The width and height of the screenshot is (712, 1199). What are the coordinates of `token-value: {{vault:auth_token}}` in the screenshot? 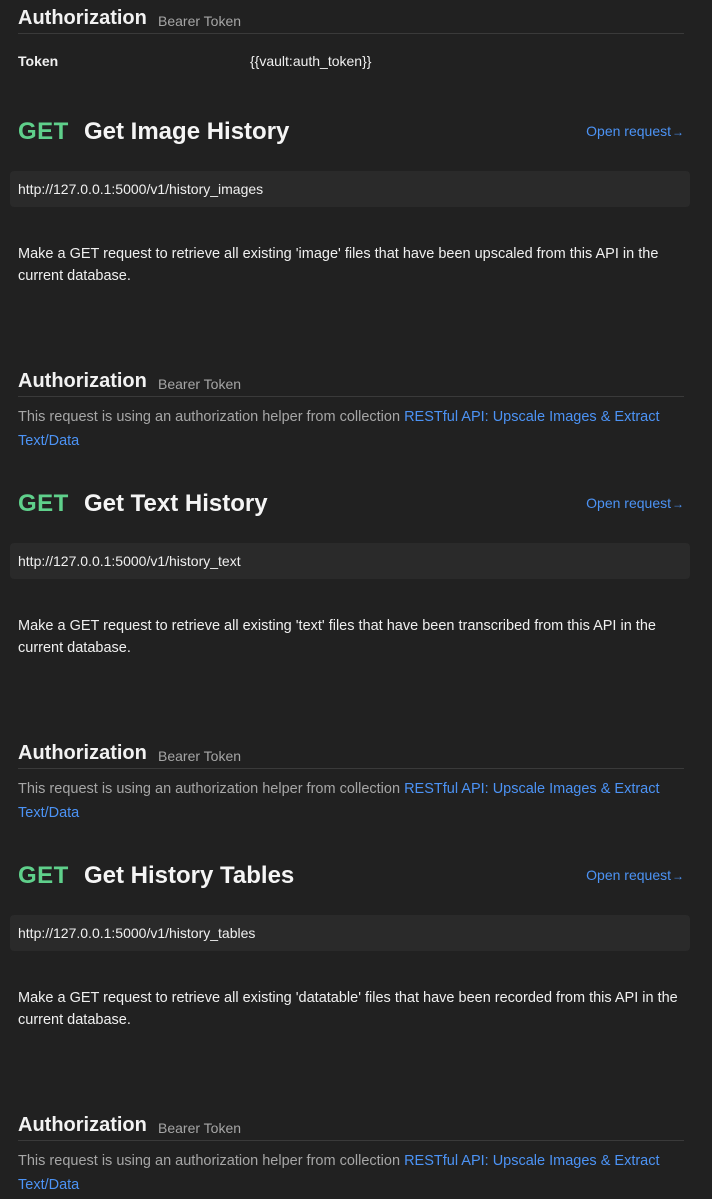 It's located at (311, 61).